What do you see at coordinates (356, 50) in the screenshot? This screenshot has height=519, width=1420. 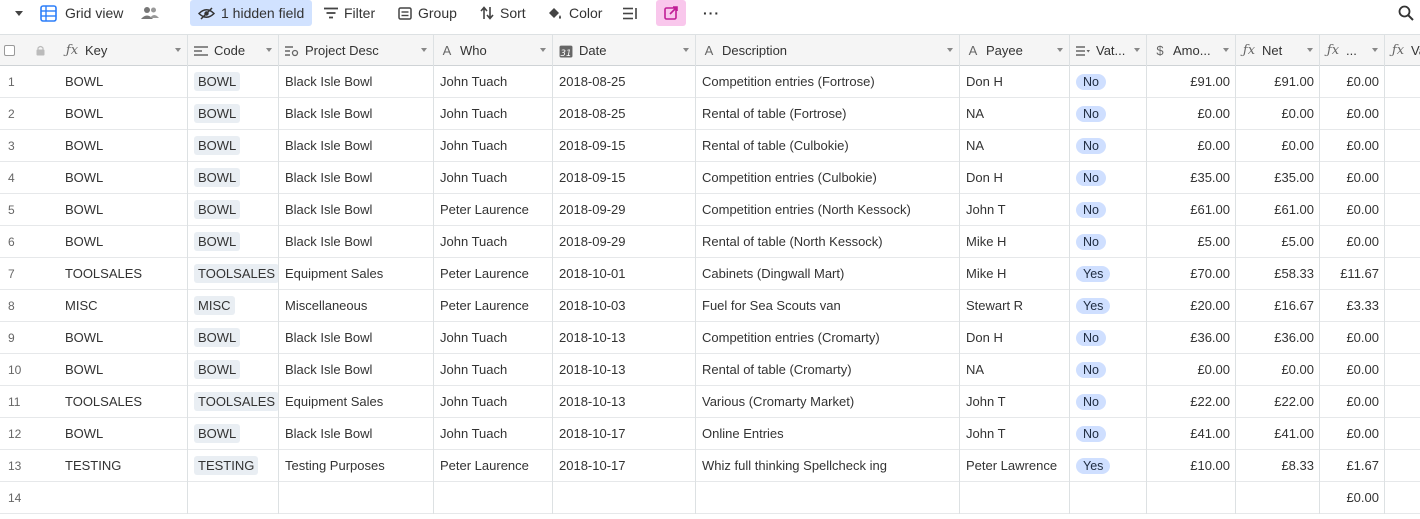 I see `header-project-desc: Project Desc` at bounding box center [356, 50].